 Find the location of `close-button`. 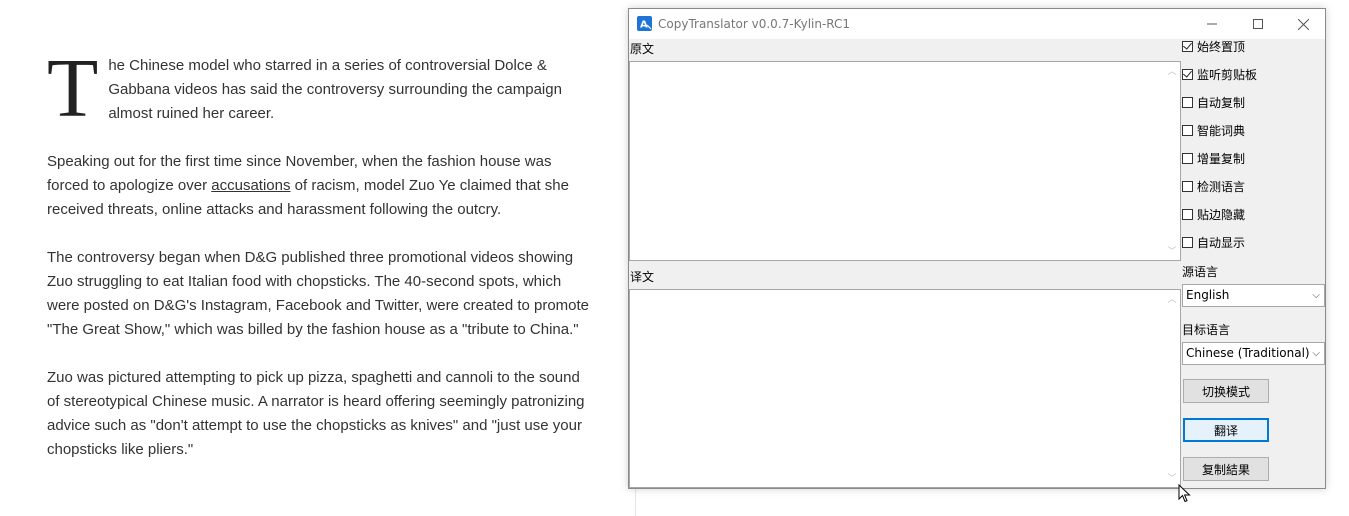

close-button is located at coordinates (1303, 24).